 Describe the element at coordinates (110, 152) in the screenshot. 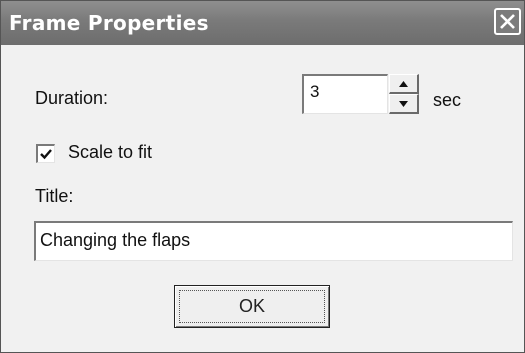

I see `scale-to-fit-label: Scale to fit` at that location.